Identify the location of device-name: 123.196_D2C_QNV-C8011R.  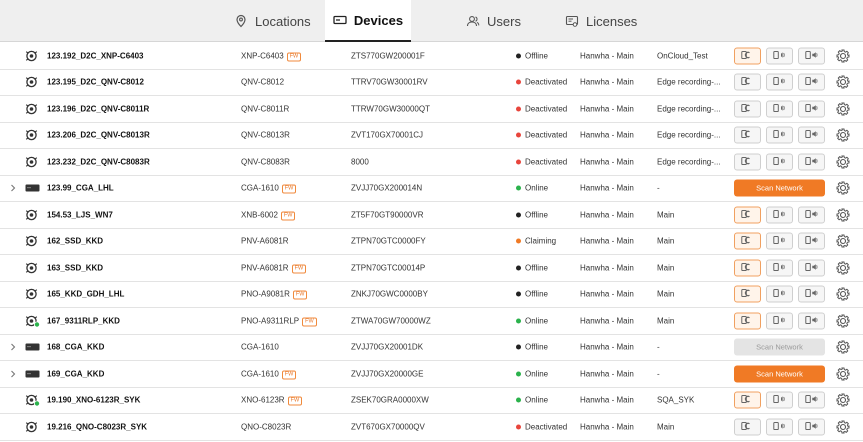
(98, 108).